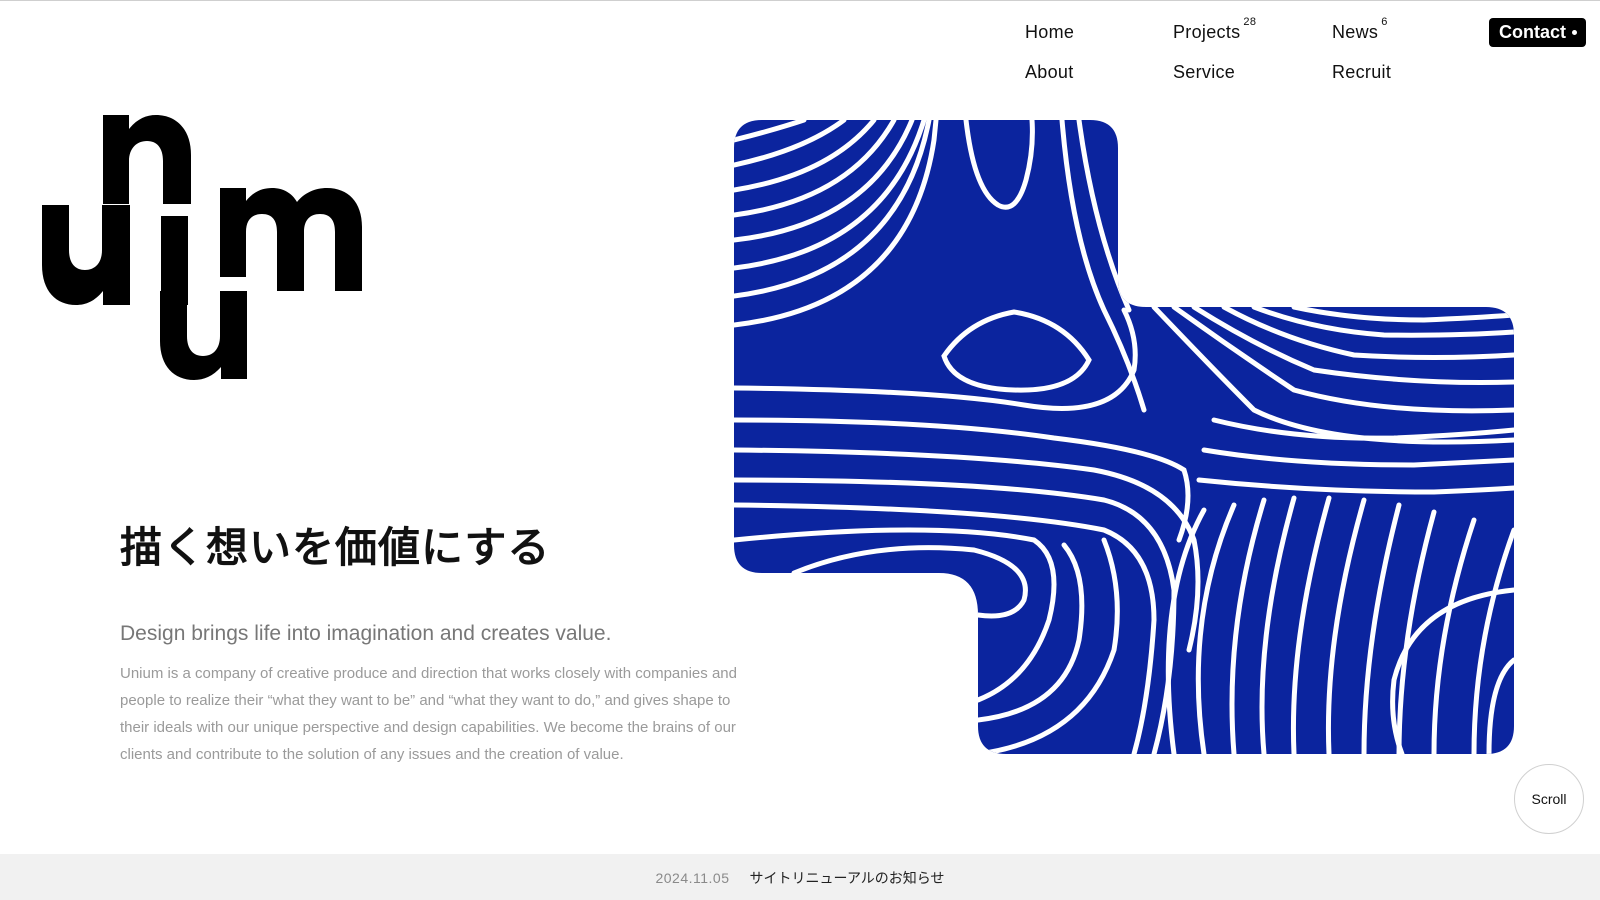  I want to click on scroll-label: Scroll, so click(1549, 799).